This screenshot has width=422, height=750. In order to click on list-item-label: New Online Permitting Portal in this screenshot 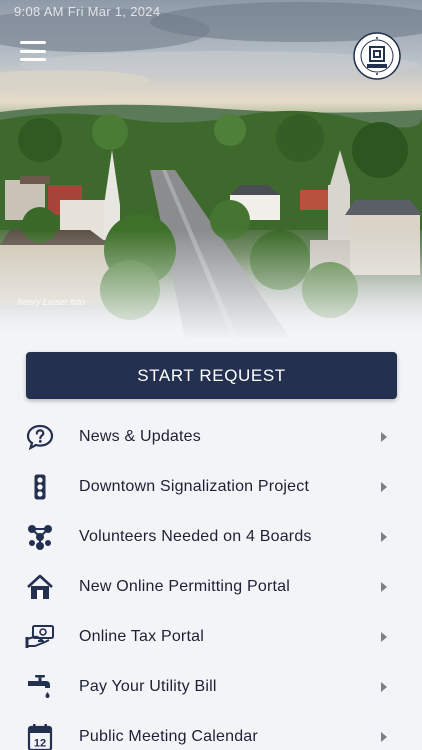, I will do `click(185, 586)`.